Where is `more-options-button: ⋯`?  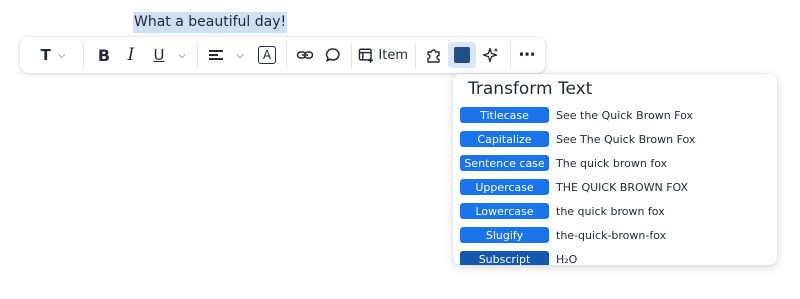 more-options-button: ⋯ is located at coordinates (527, 55).